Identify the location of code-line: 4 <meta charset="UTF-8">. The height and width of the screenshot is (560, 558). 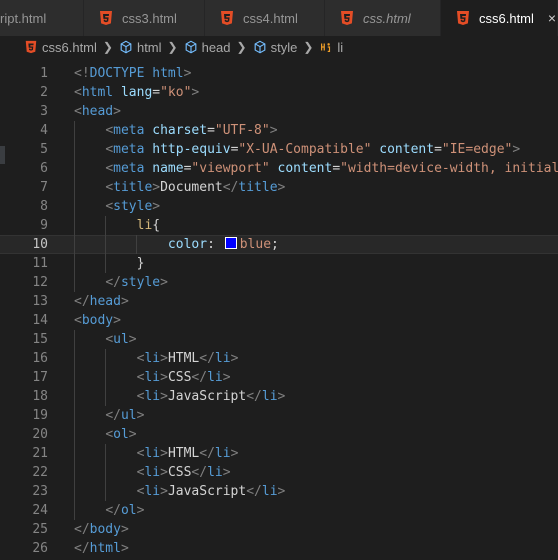
(279, 130).